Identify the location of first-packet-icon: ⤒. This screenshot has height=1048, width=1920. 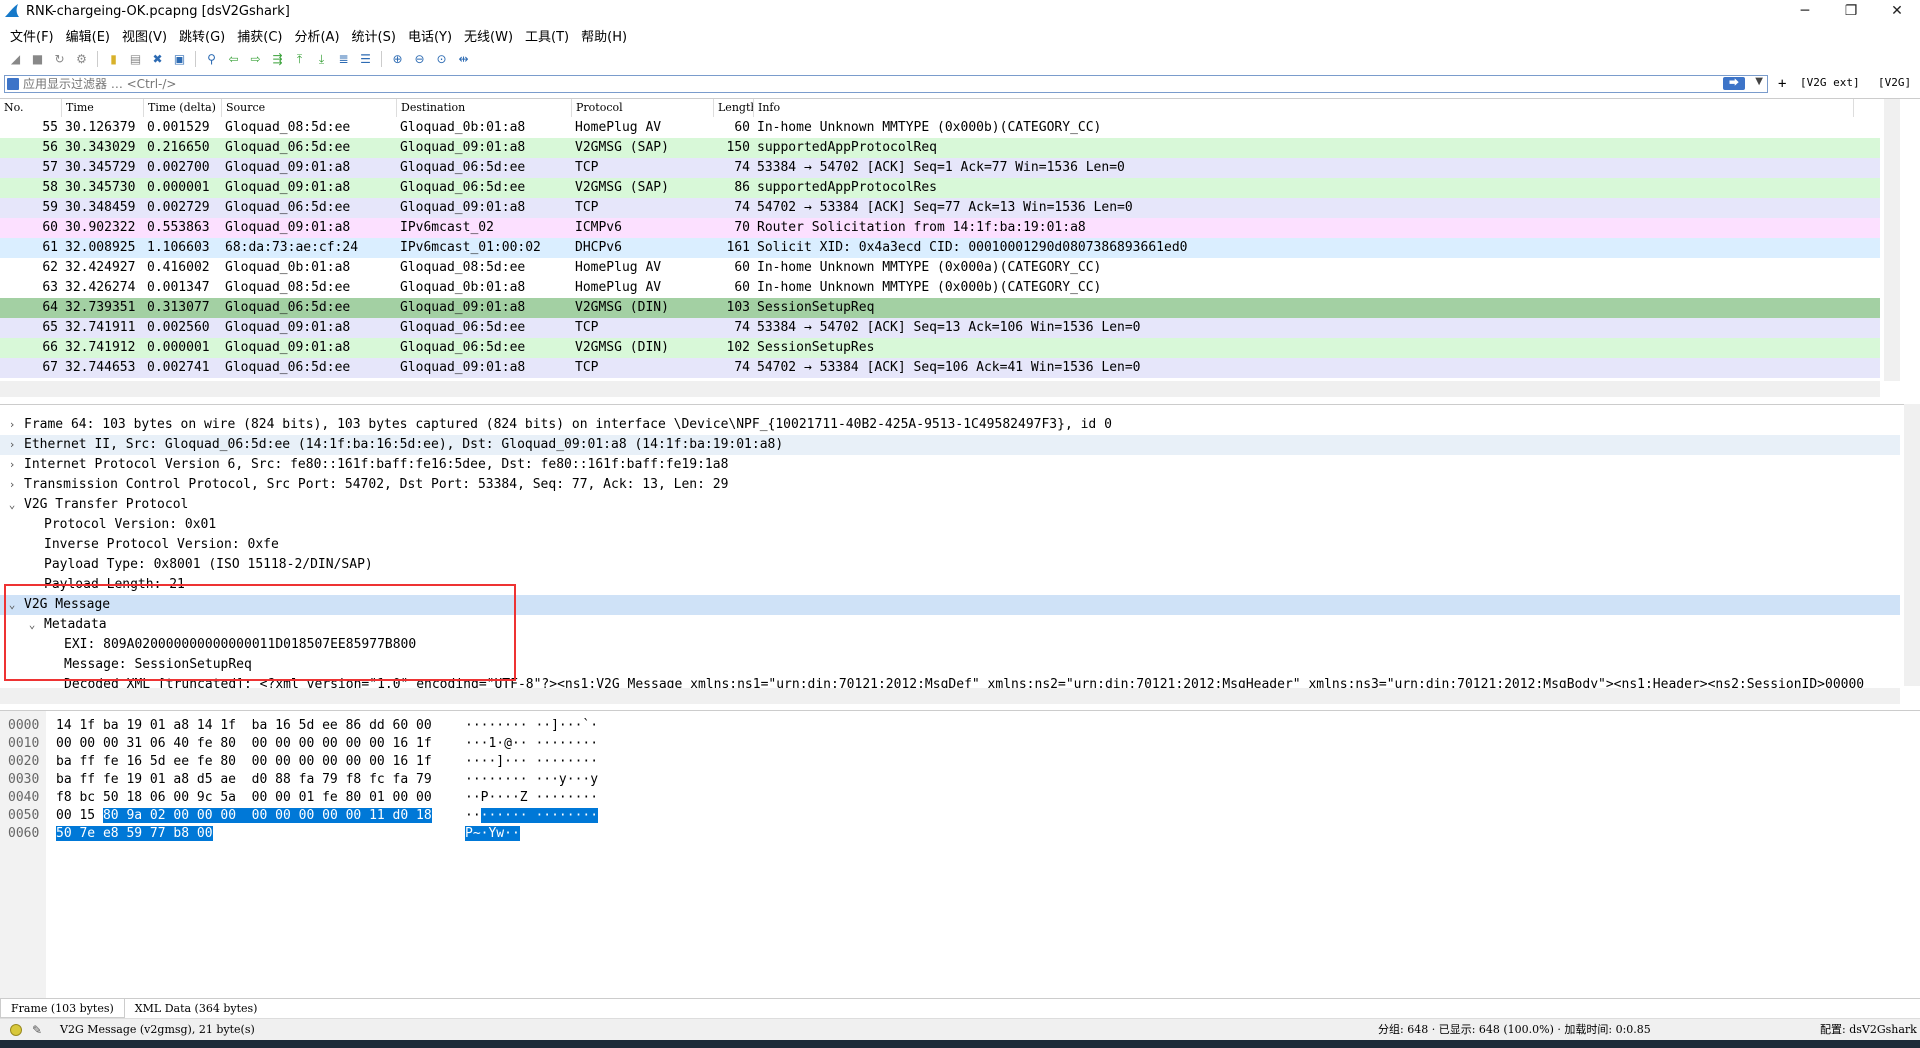
(299, 59).